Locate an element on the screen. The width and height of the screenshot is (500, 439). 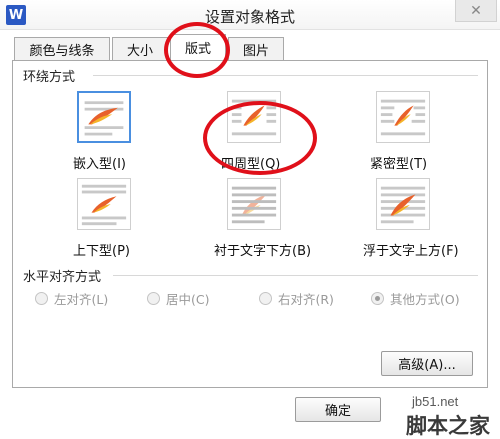
watermark: jb51.net 脚本之家 is located at coordinates (444, 413).